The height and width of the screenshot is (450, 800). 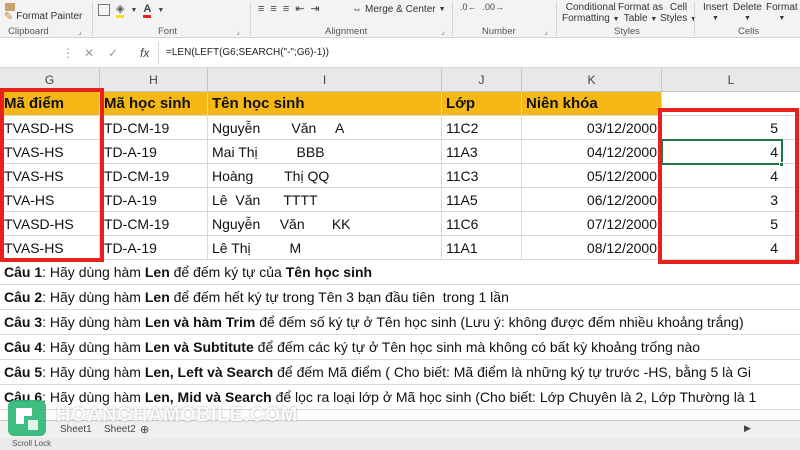 What do you see at coordinates (325, 223) in the screenshot?
I see `cell-ten-hoc-sinh: Nguyễn Văn KK` at bounding box center [325, 223].